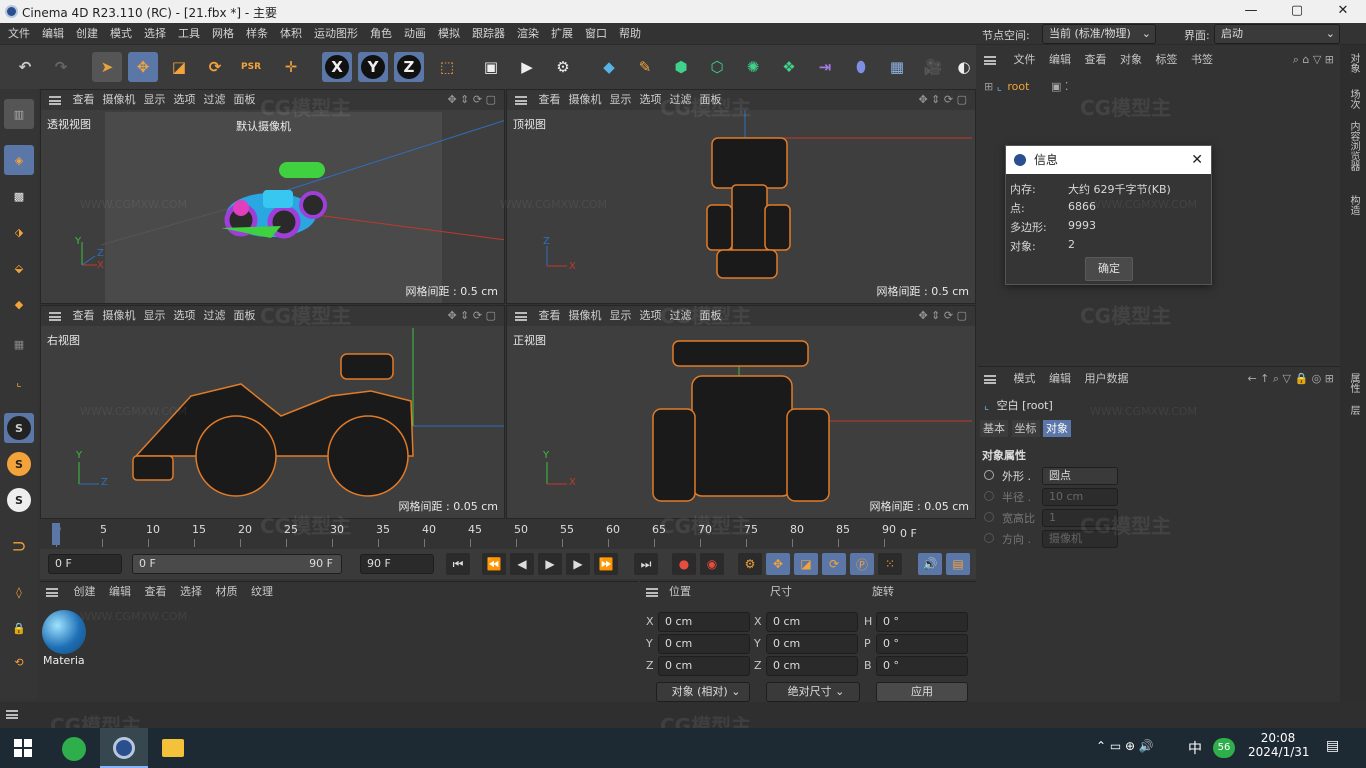  I want to click on sidetab-objects: 对象, so click(1353, 63).